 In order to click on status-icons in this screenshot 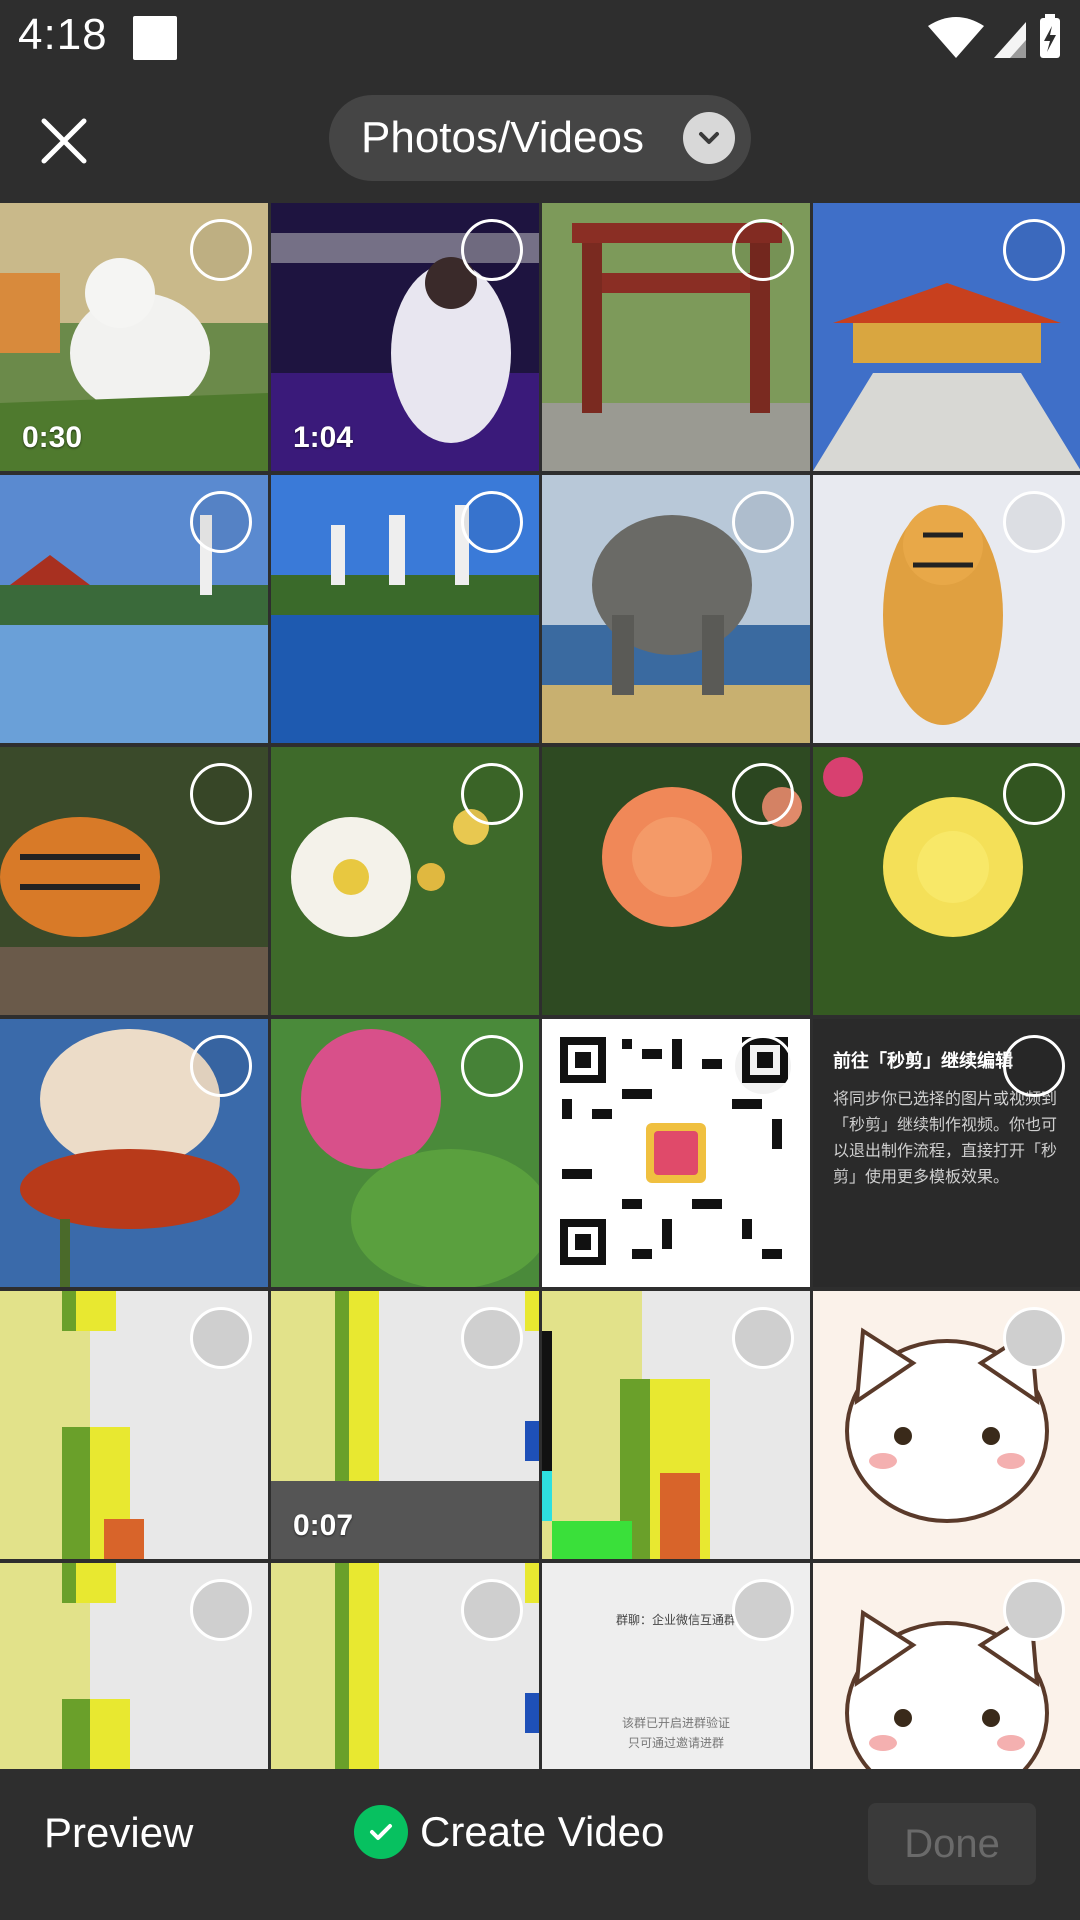, I will do `click(994, 36)`.